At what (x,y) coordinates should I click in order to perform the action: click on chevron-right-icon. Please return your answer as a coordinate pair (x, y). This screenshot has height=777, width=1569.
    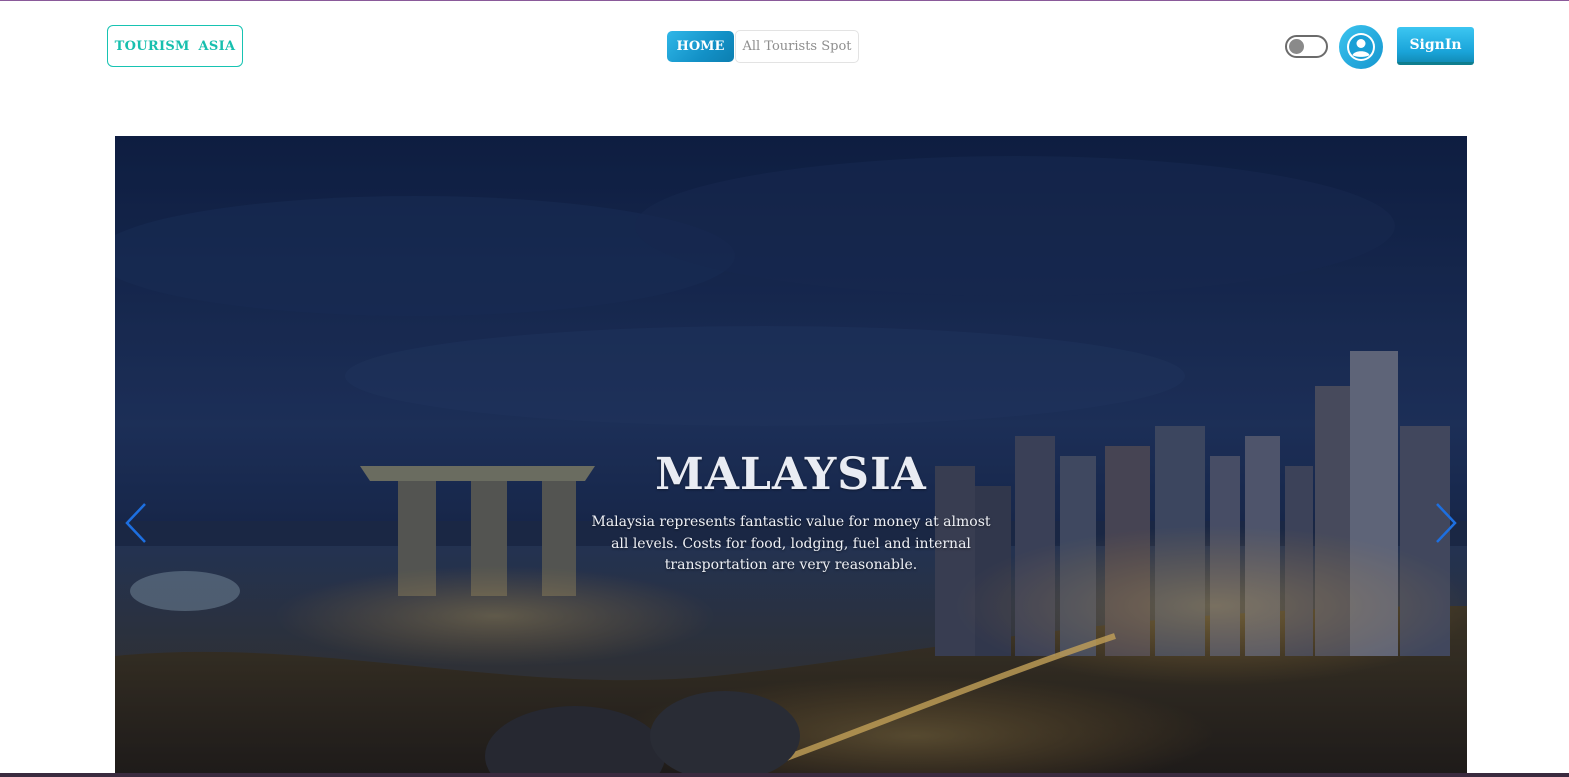
    Looking at the image, I should click on (1446, 523).